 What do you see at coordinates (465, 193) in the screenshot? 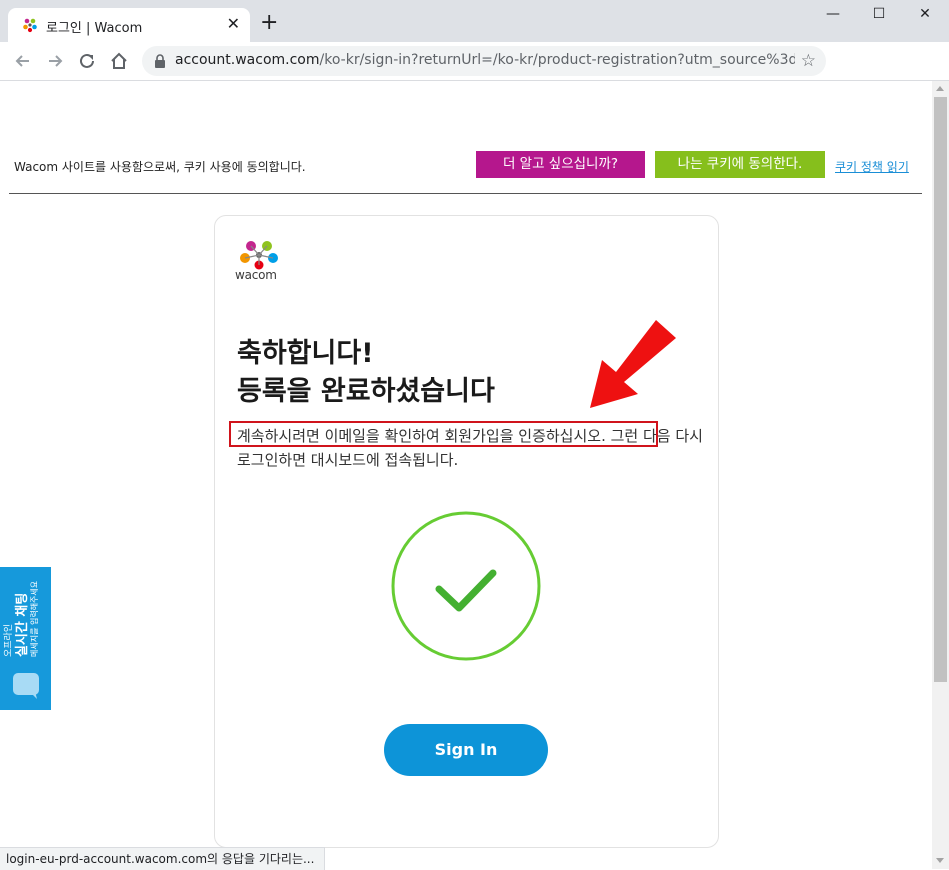
I see `cookie-banner-divider` at bounding box center [465, 193].